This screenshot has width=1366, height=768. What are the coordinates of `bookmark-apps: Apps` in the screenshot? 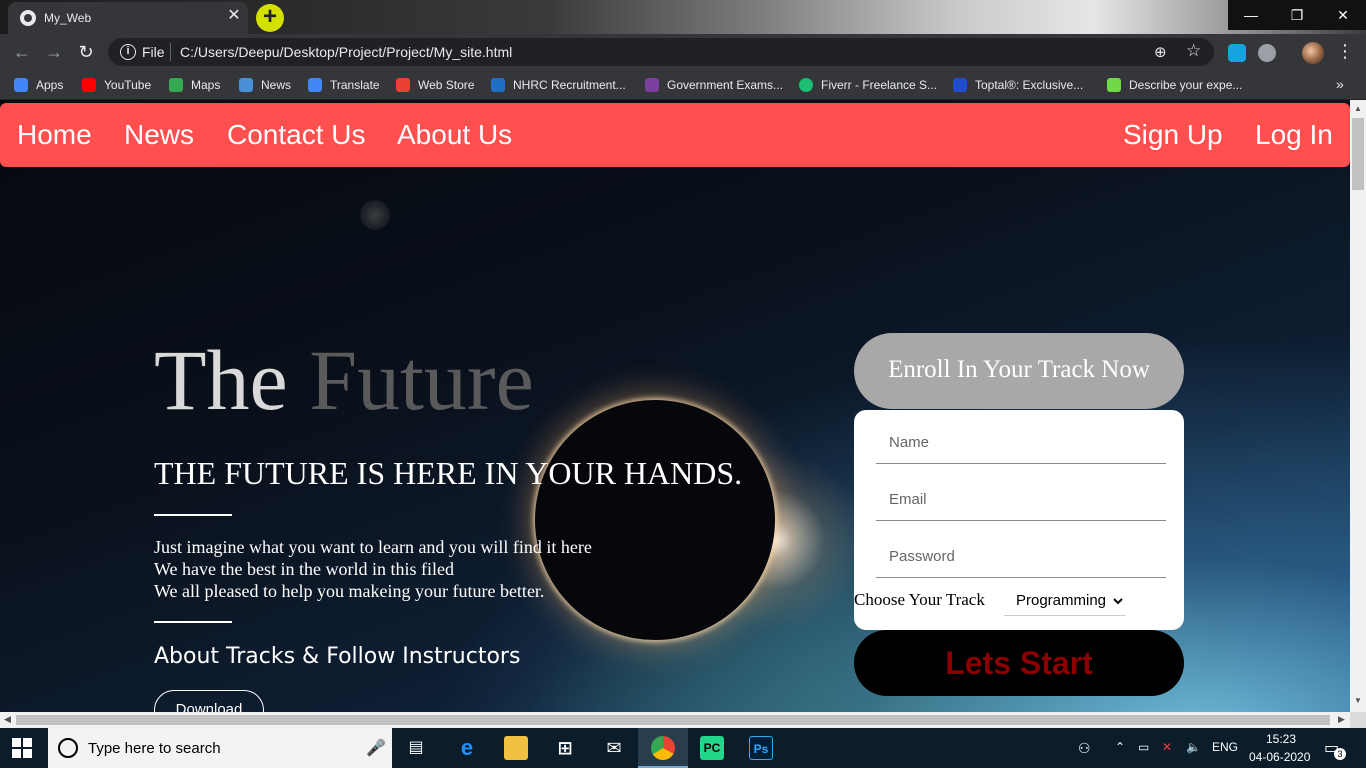 It's located at (38, 85).